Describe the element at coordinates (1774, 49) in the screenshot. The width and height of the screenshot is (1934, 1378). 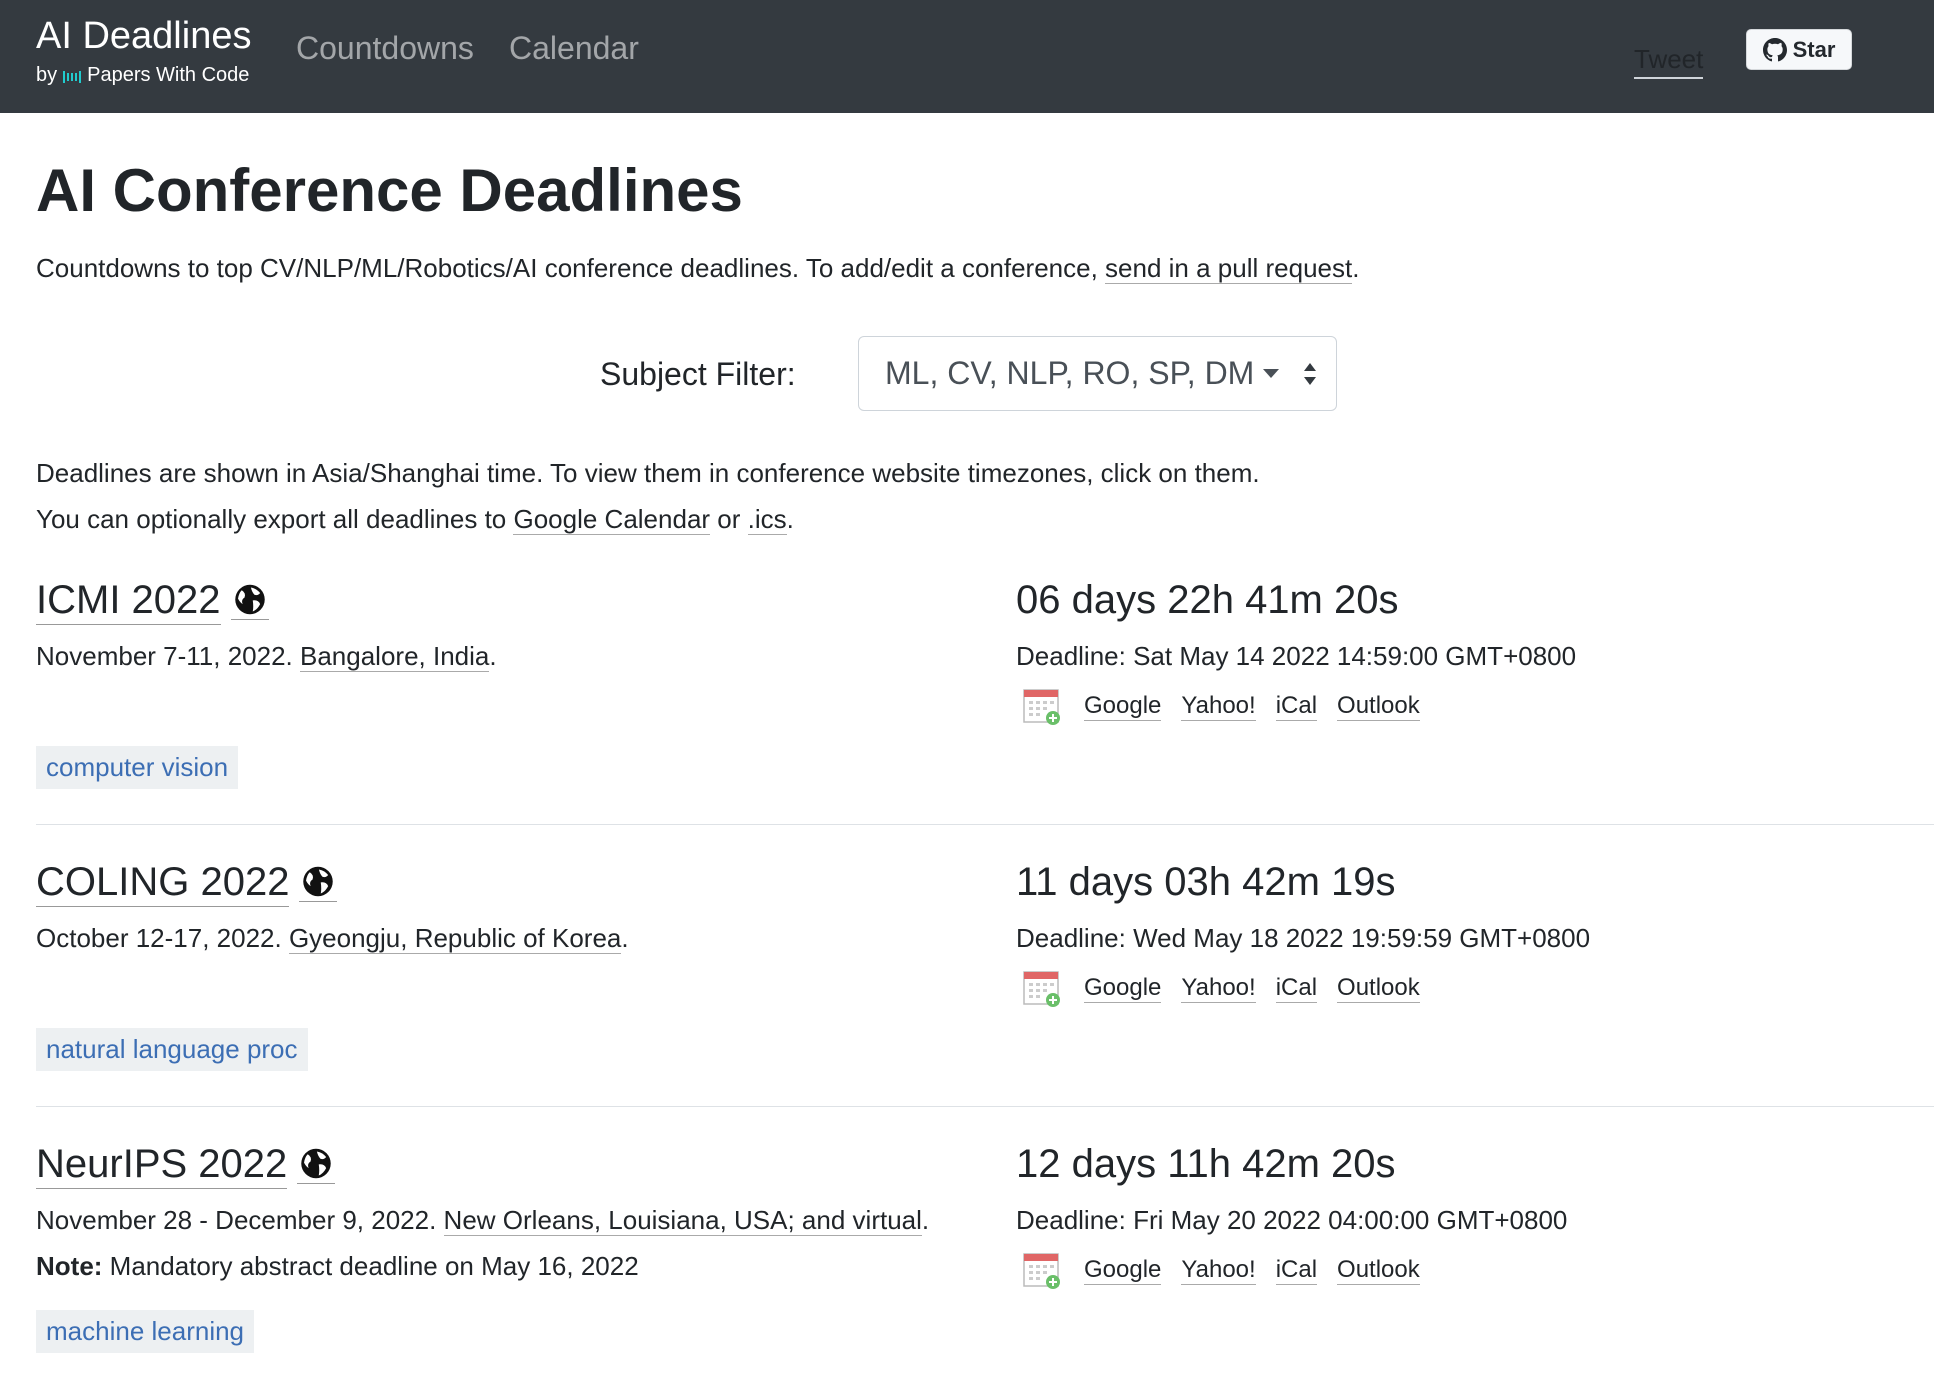
I see `github-icon` at that location.